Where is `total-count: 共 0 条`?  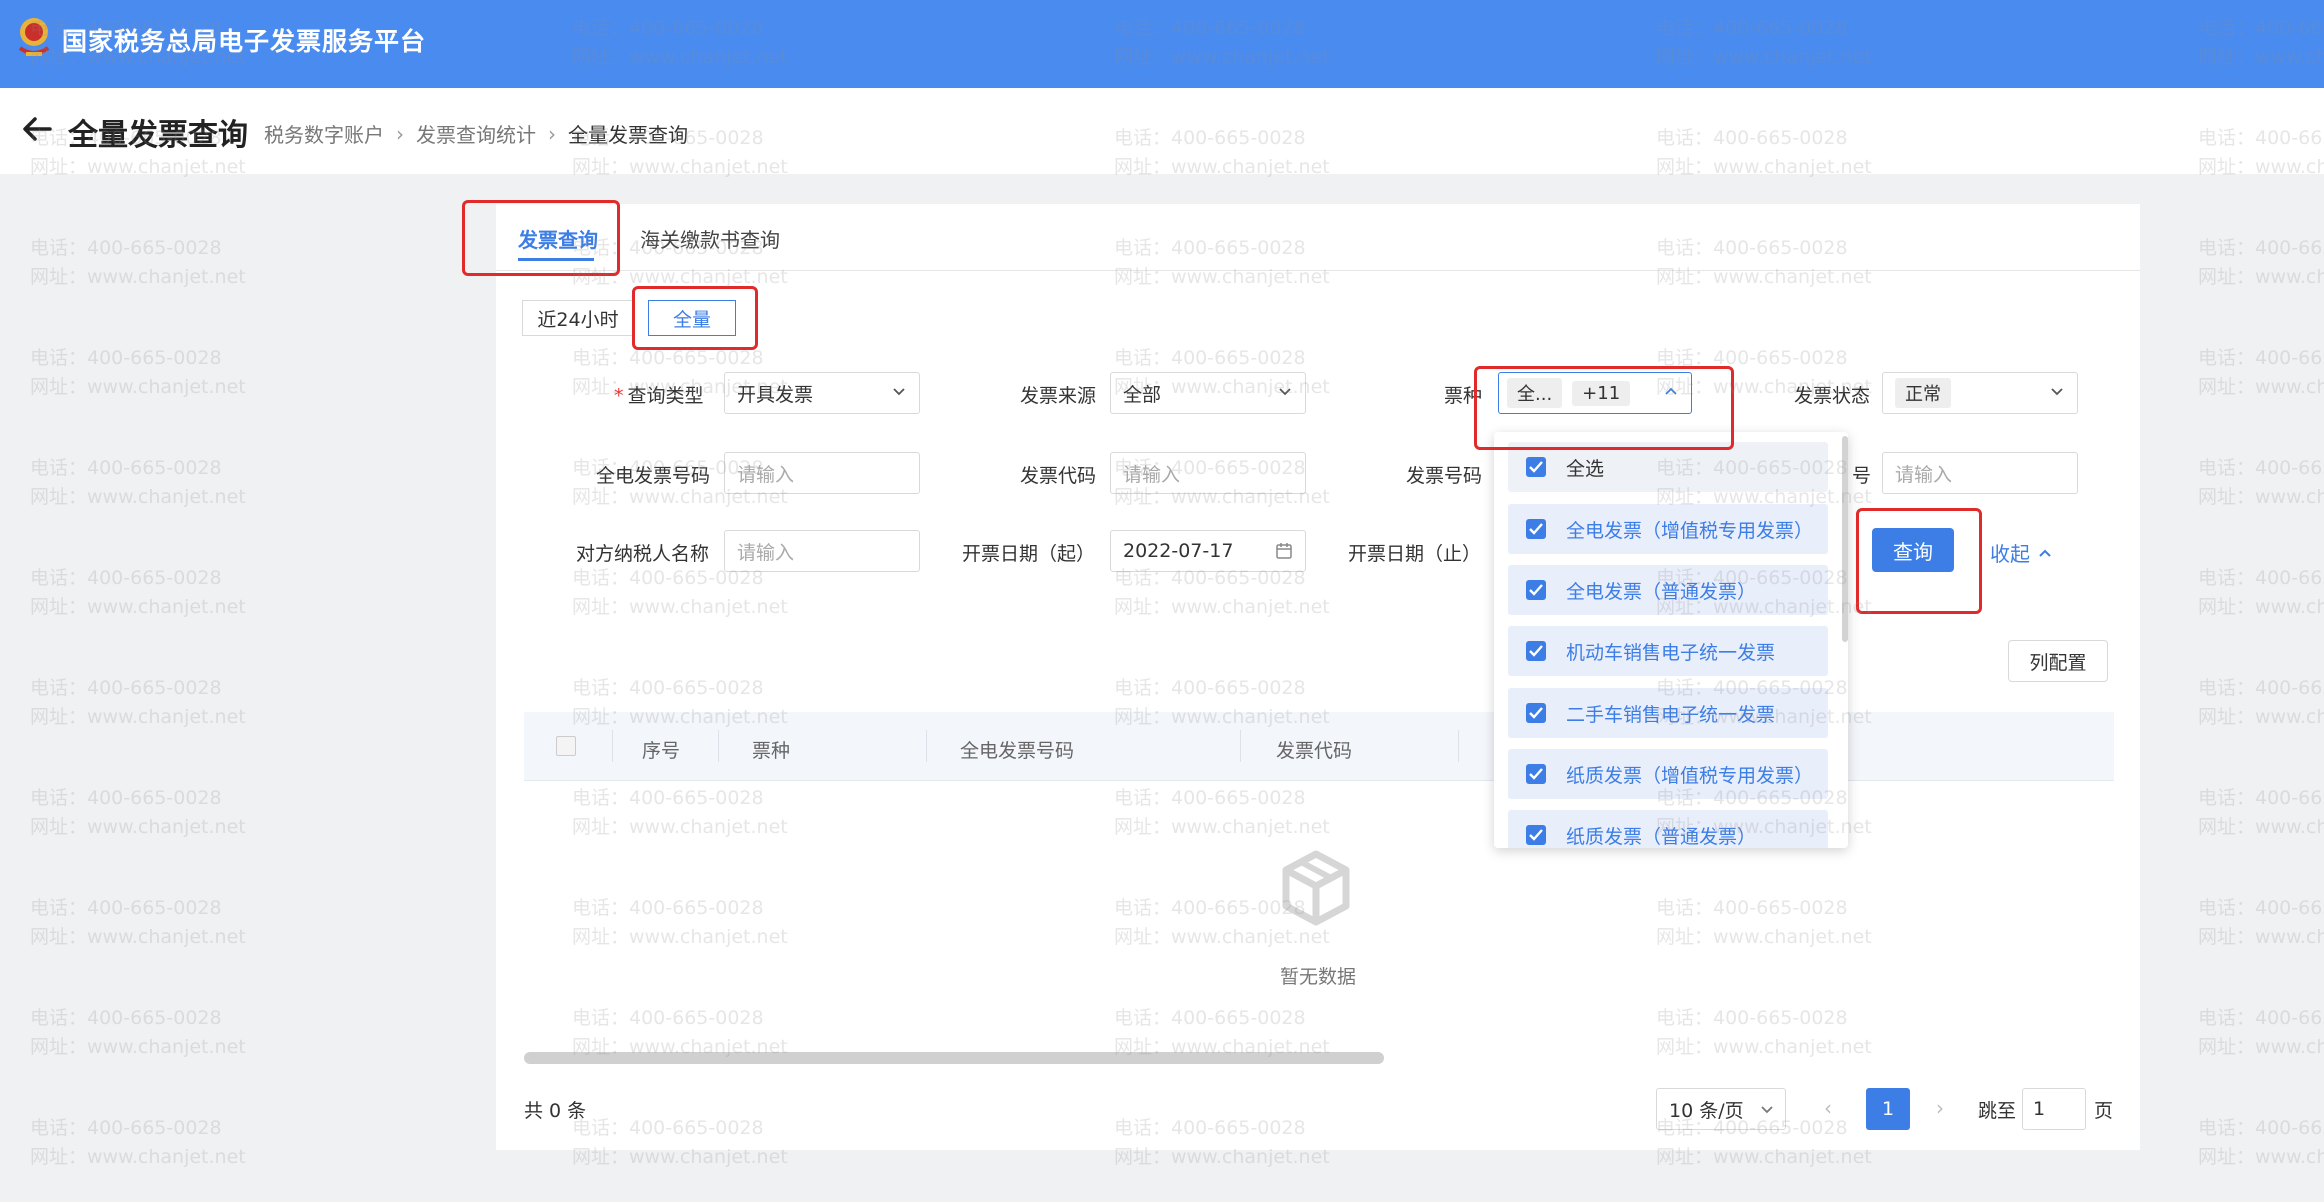
total-count: 共 0 条 is located at coordinates (555, 1111).